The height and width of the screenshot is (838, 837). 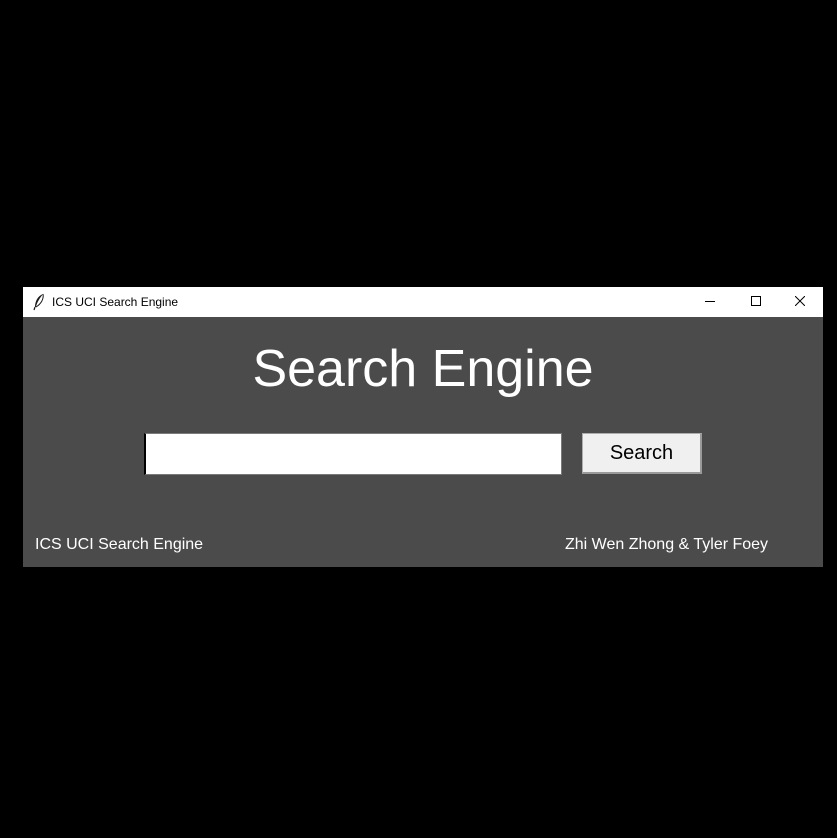 I want to click on search-input, so click(x=353, y=454).